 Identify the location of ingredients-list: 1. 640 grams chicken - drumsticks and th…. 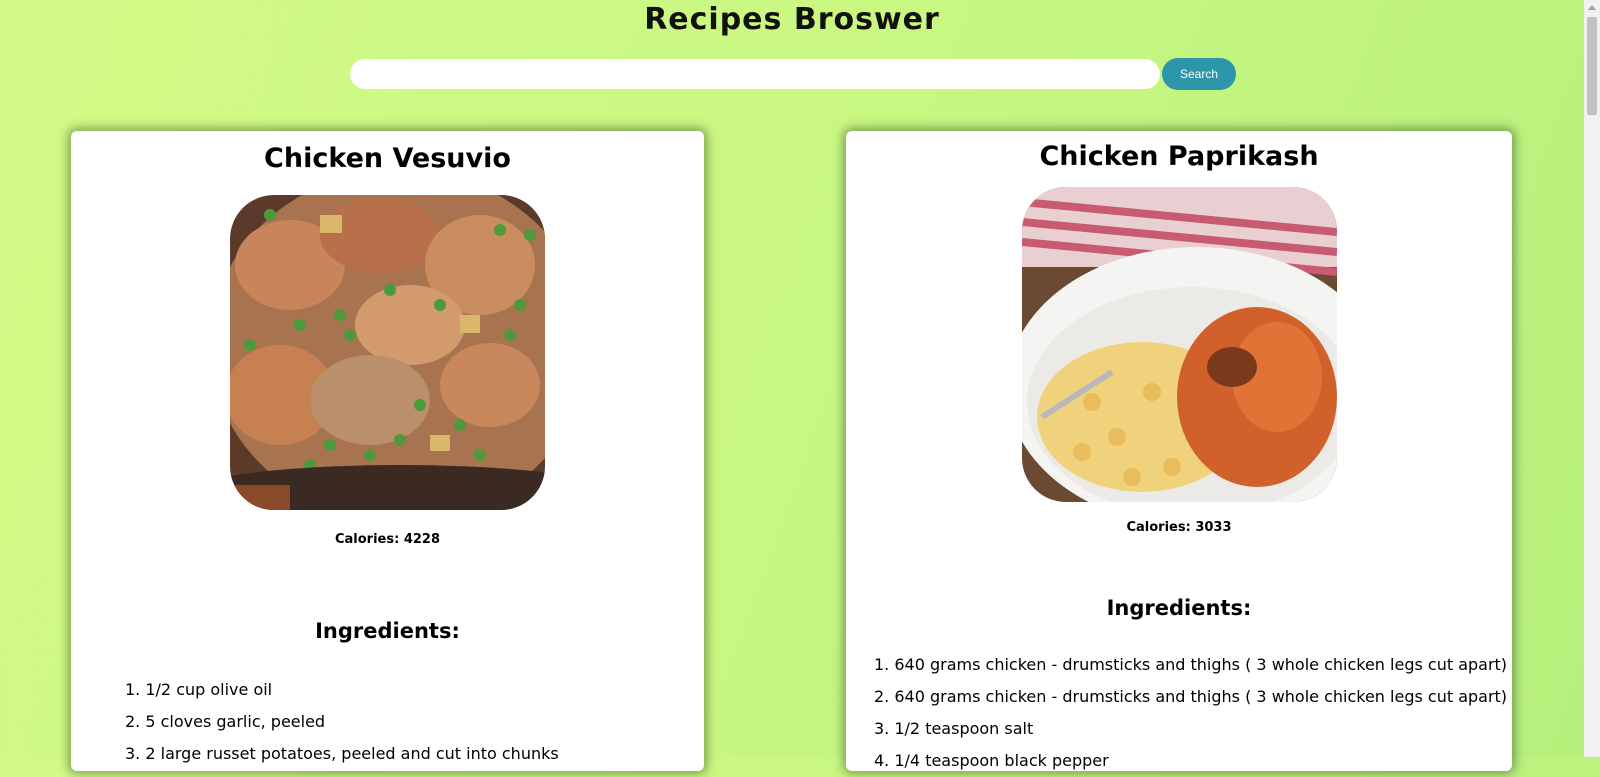
(1190, 713).